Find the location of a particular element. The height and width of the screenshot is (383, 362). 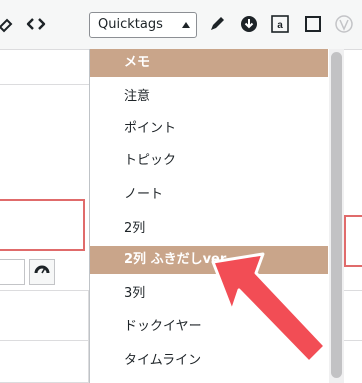

quicktags-select: Quicktags is located at coordinates (143, 25).